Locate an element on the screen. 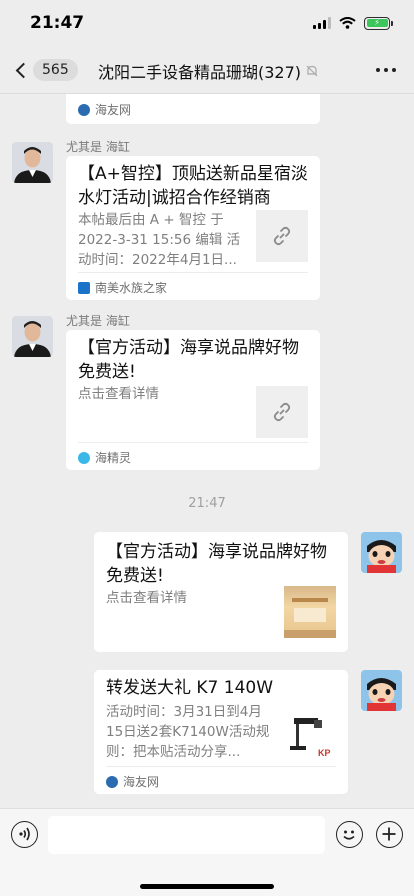 The image size is (414, 896). voice-button is located at coordinates (24, 834).